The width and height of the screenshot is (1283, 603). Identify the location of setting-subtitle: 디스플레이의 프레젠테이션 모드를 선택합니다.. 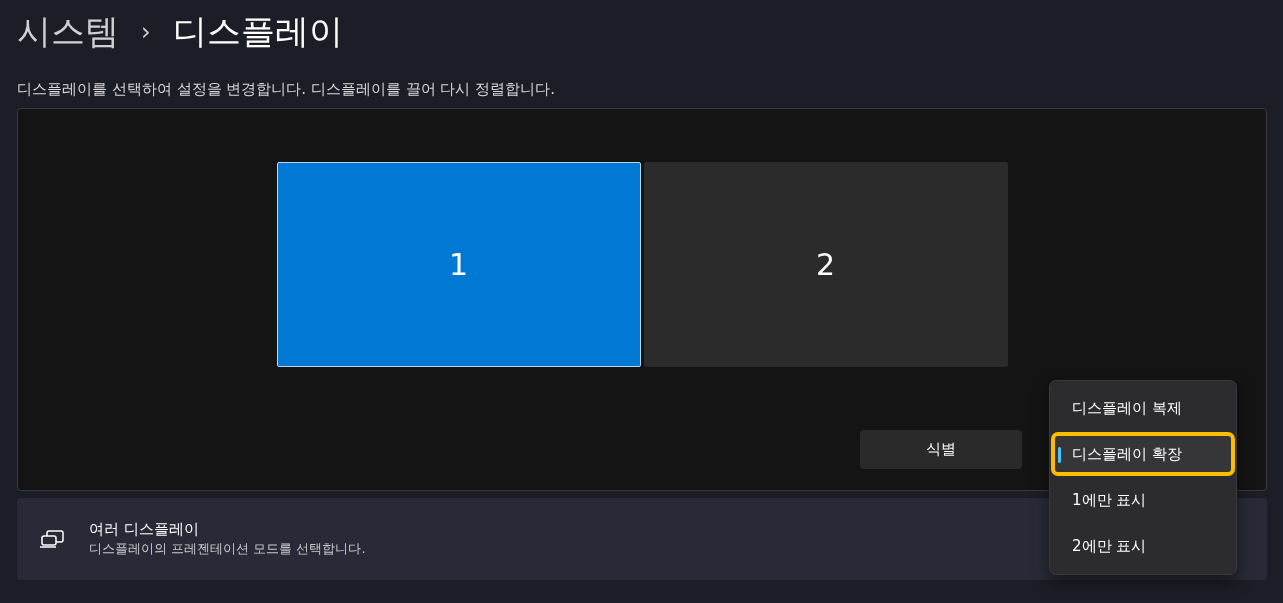
(227, 549).